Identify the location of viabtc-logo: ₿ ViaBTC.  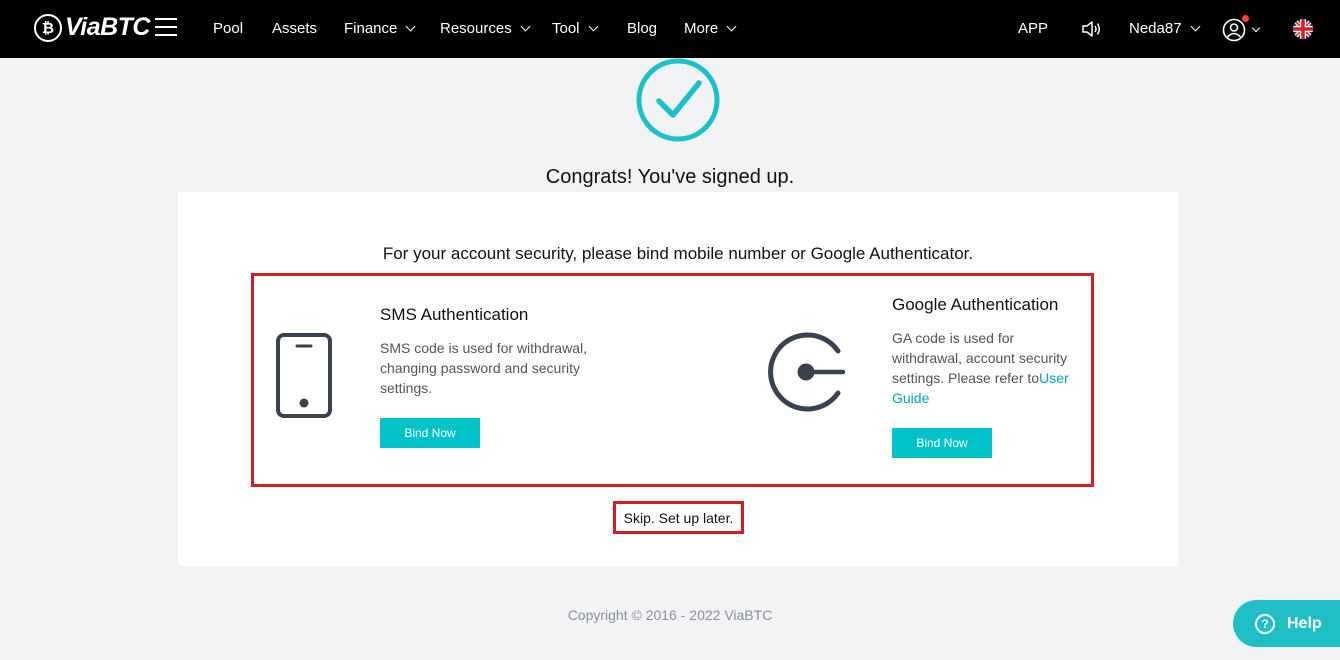
(92, 27).